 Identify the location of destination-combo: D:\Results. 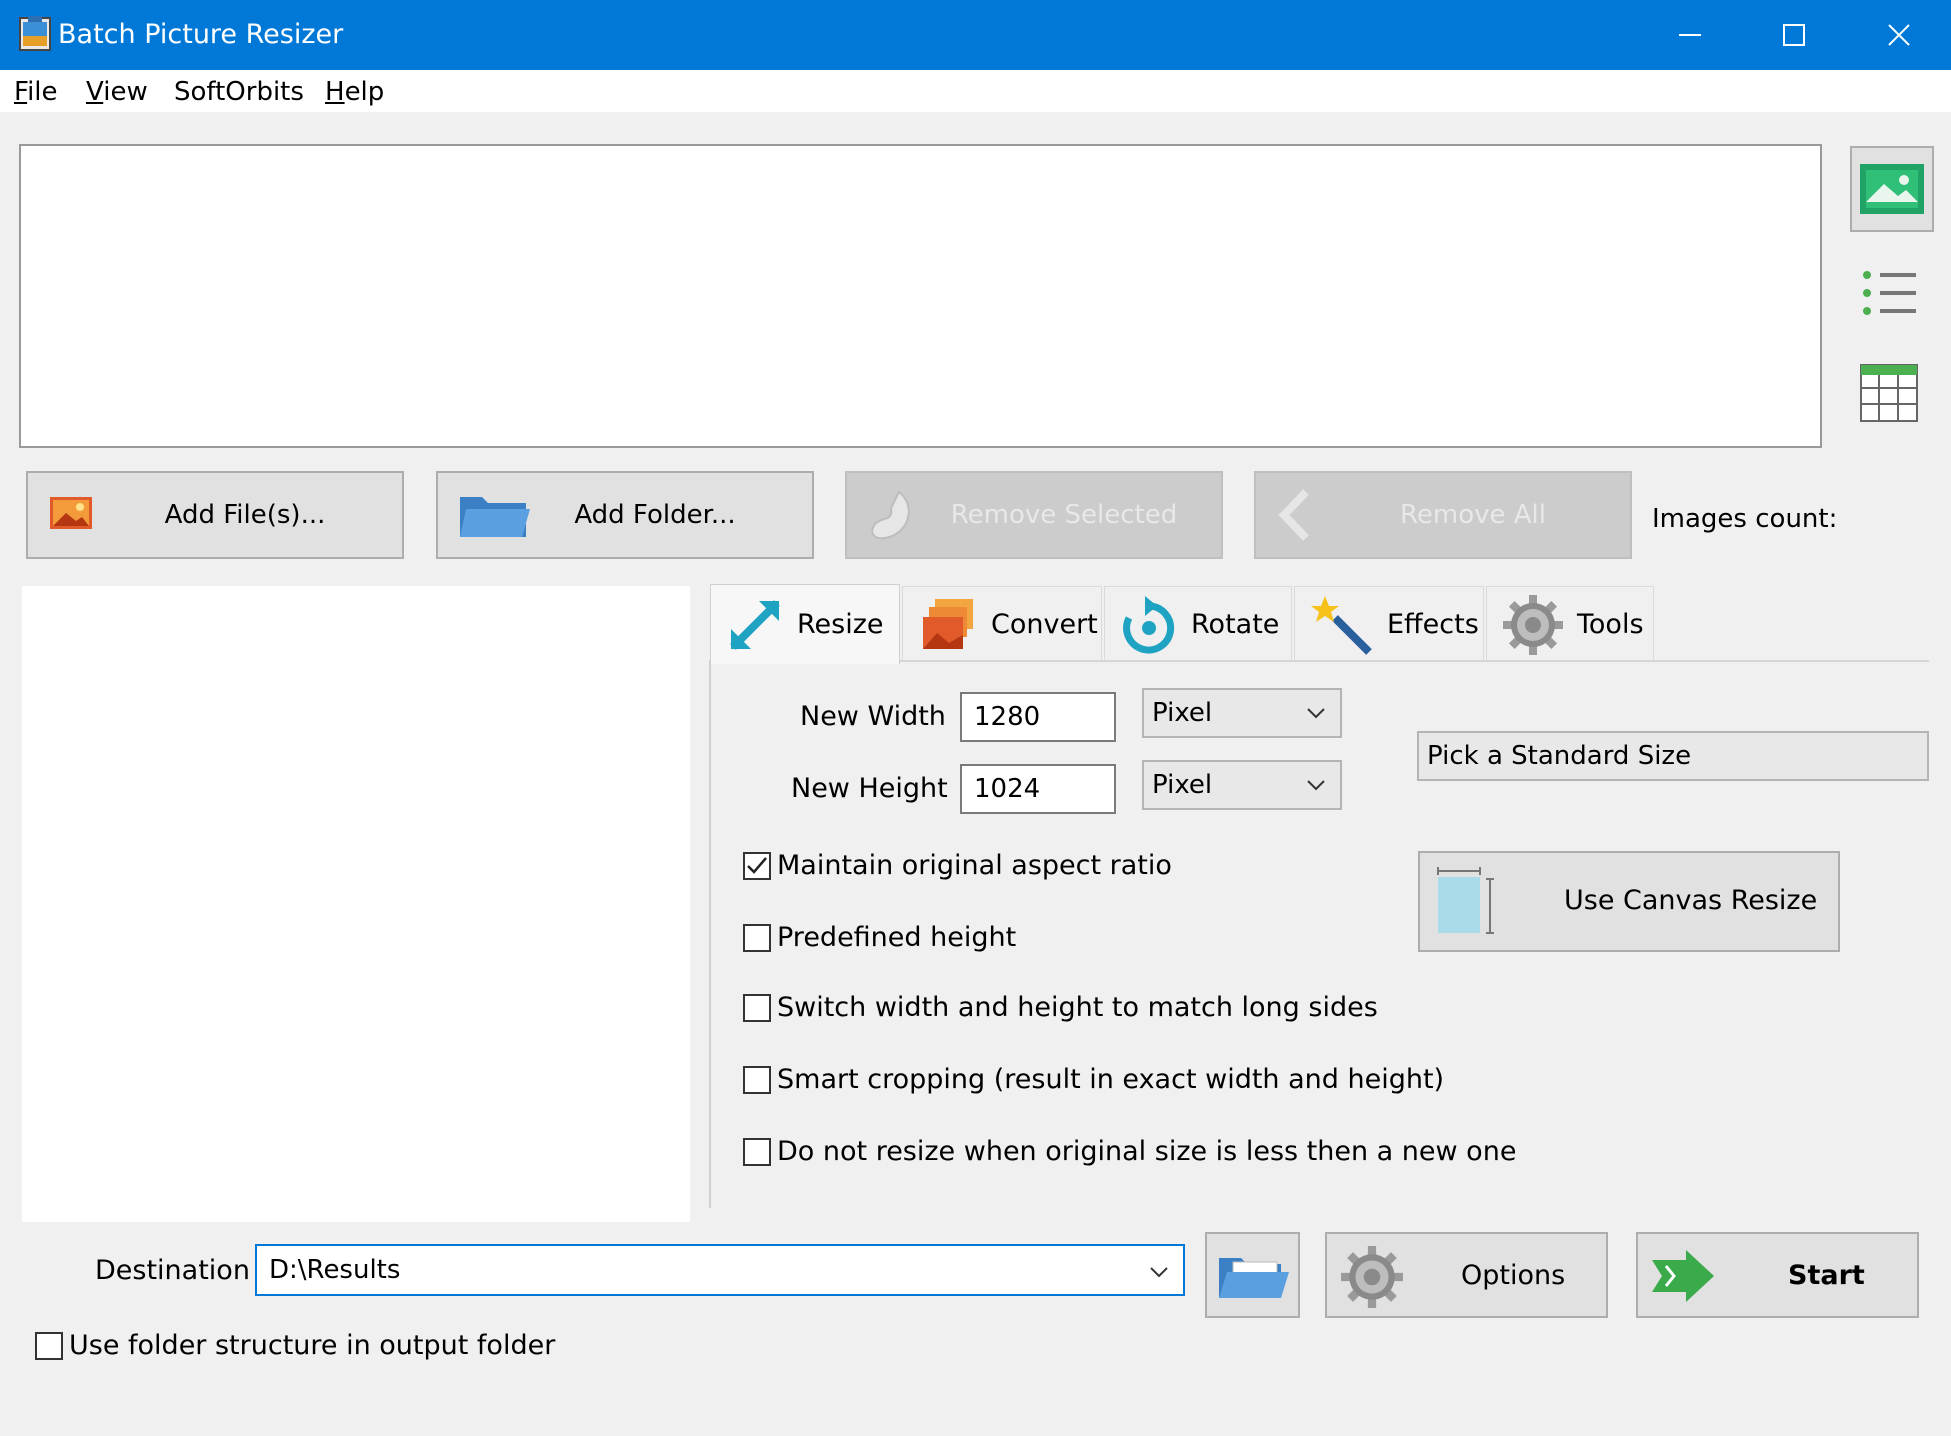
(720, 1270).